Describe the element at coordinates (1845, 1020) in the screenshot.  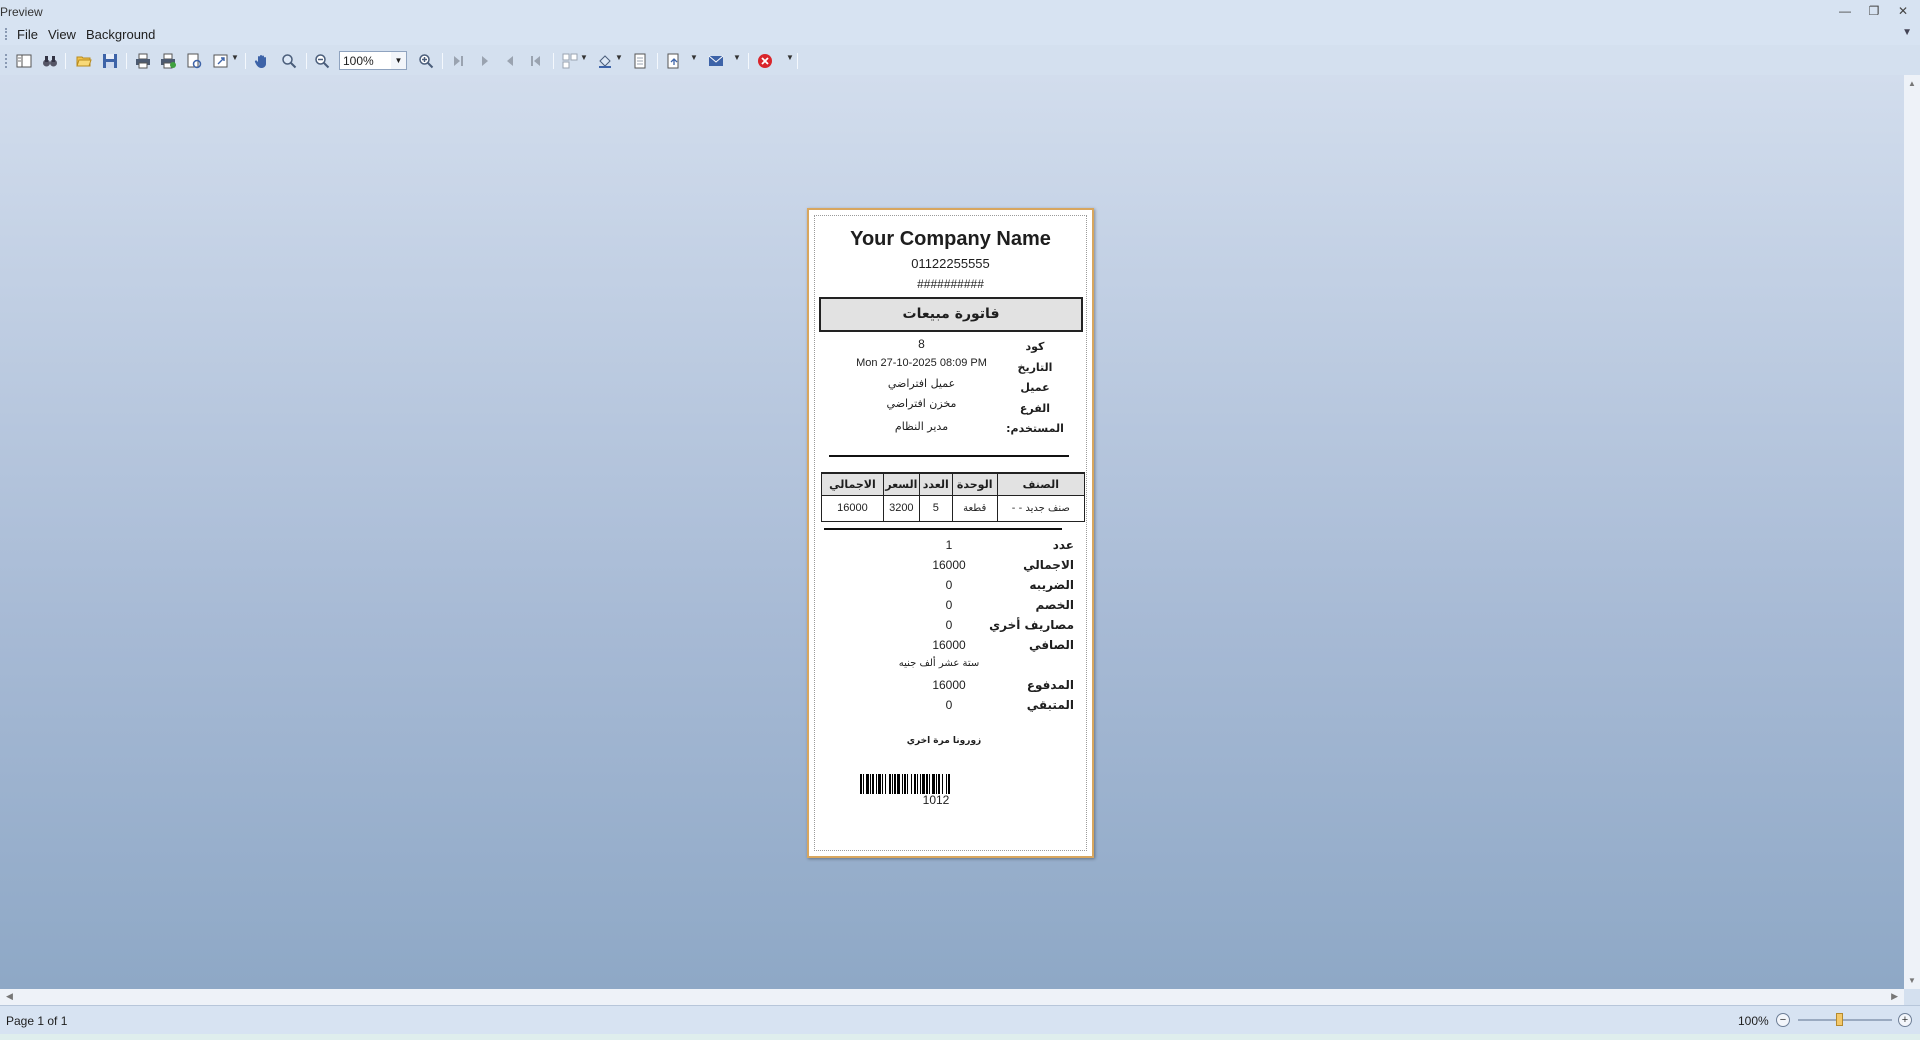
I see `zoom-slider` at that location.